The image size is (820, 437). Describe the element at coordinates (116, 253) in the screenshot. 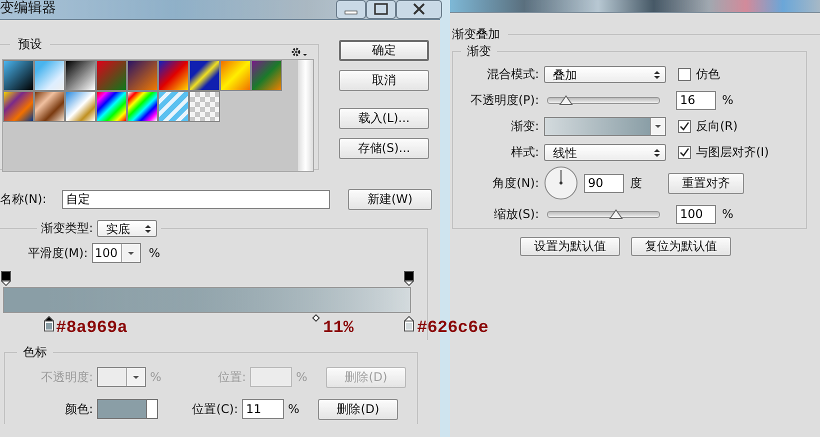

I see `smoothness-field: 100` at that location.